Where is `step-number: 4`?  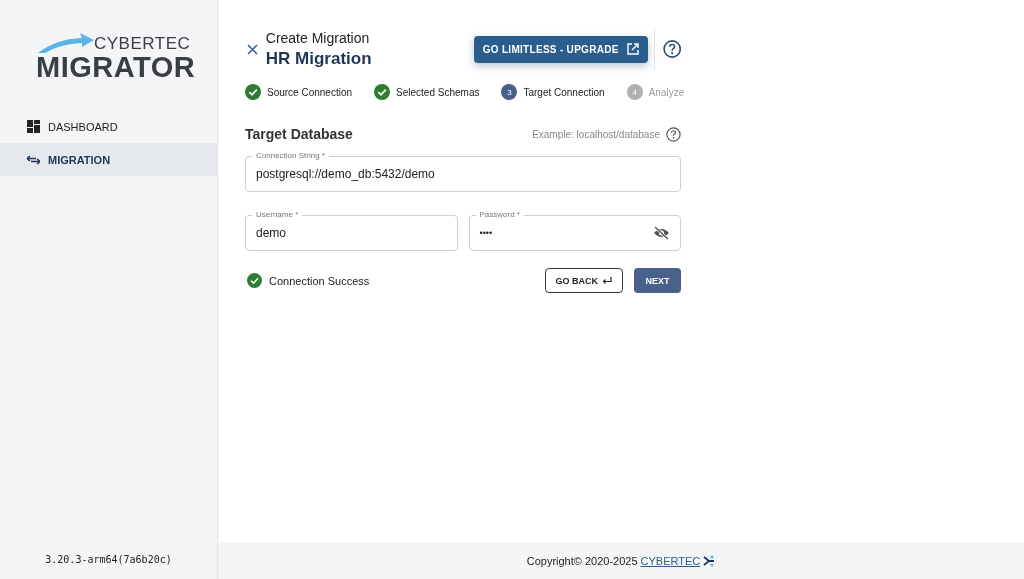 step-number: 4 is located at coordinates (634, 92).